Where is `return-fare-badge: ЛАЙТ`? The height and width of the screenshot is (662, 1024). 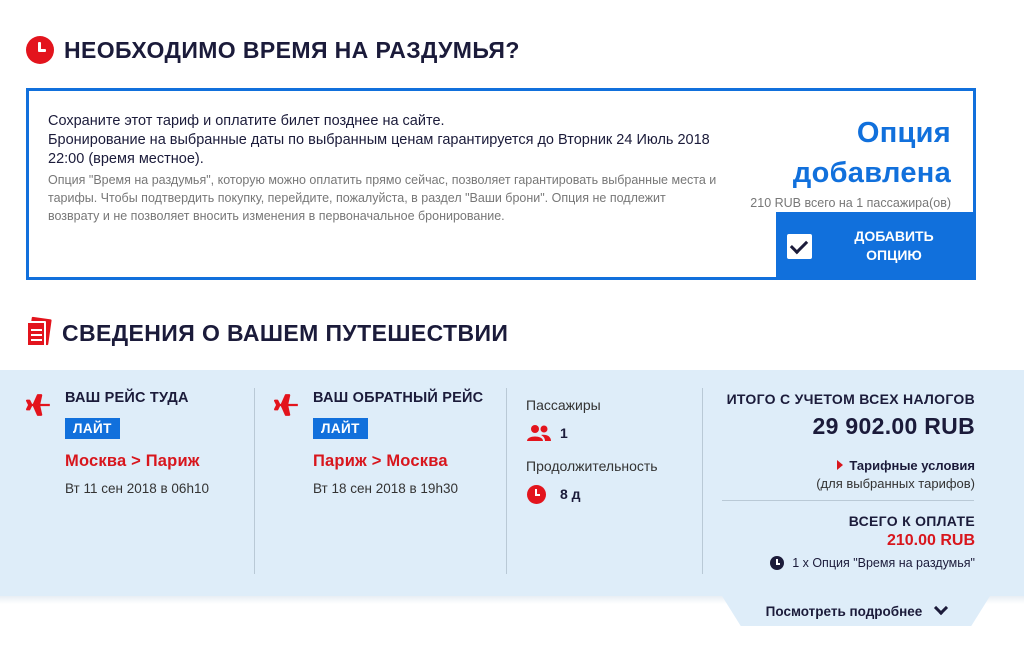
return-fare-badge: ЛАЙТ is located at coordinates (340, 428).